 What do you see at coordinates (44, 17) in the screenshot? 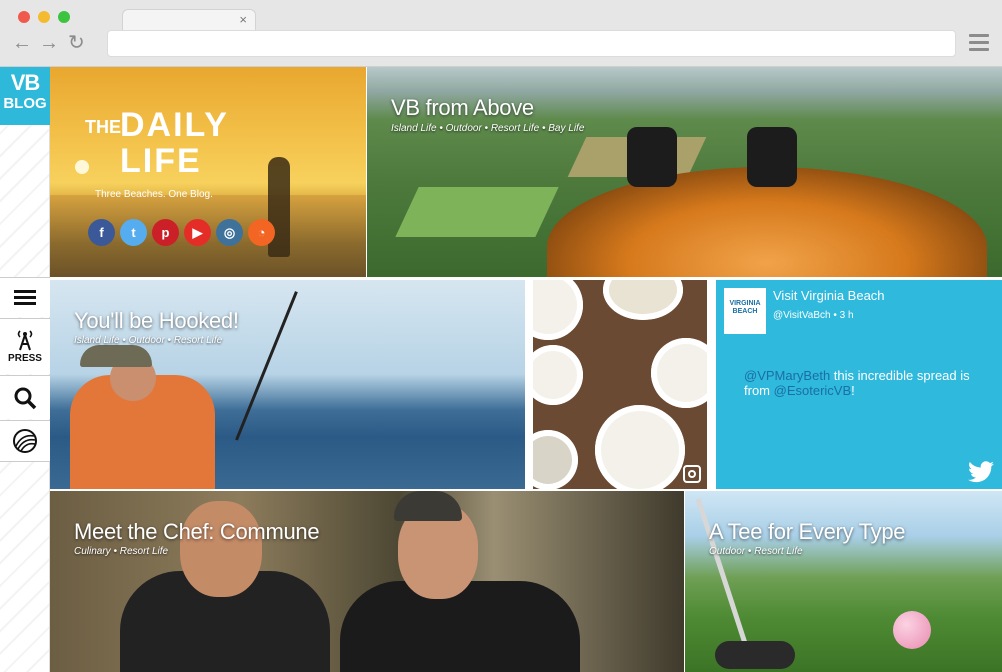
I see `minimize-window-button` at bounding box center [44, 17].